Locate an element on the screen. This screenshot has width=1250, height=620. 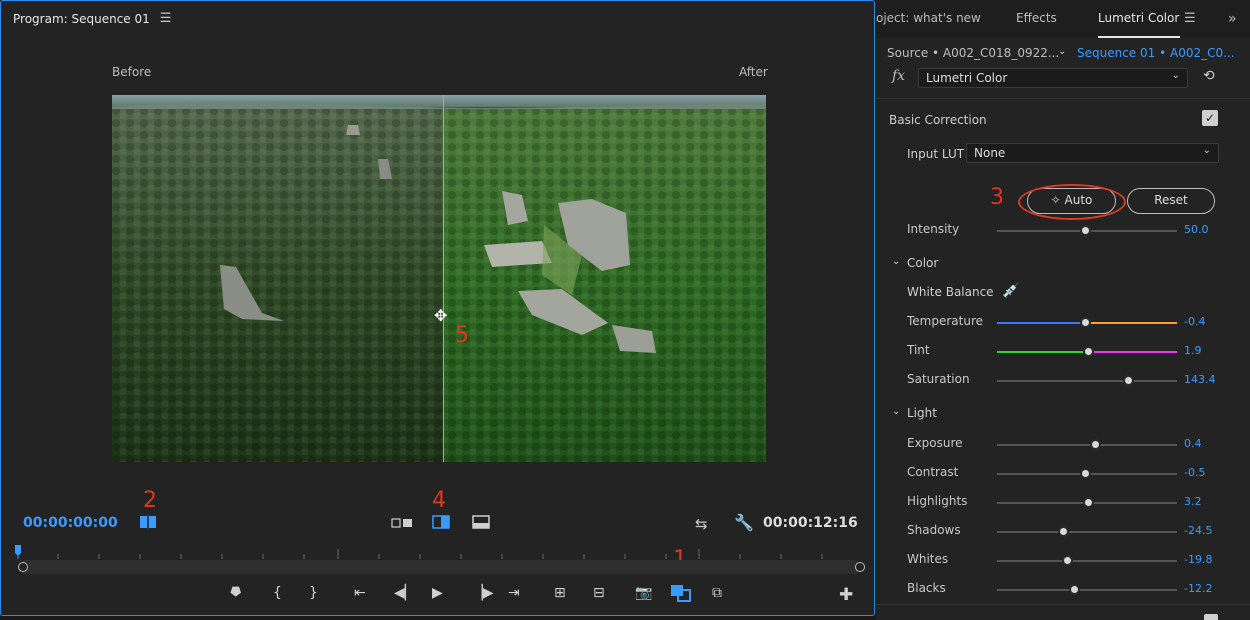
highlights-value: 3.2 is located at coordinates (1193, 501).